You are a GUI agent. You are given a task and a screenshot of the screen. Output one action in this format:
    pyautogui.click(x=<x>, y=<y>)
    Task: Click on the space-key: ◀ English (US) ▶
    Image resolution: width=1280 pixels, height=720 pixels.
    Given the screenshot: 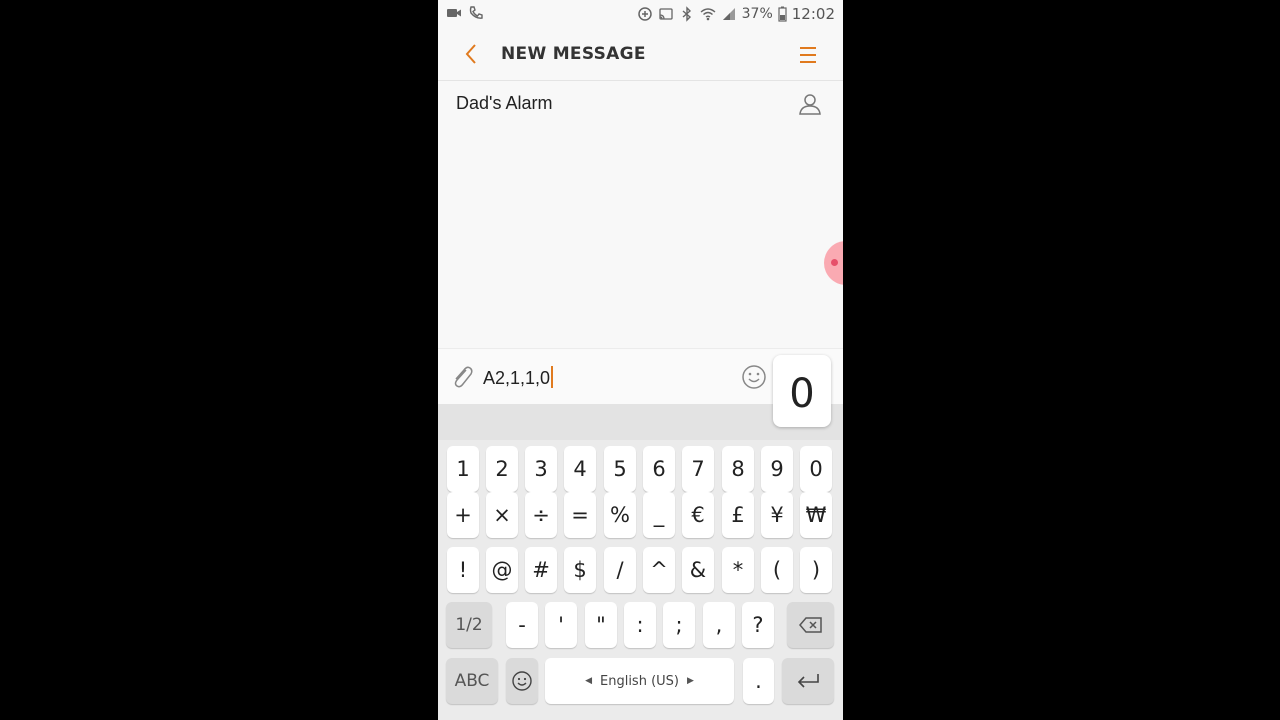 What is the action you would take?
    pyautogui.click(x=639, y=681)
    